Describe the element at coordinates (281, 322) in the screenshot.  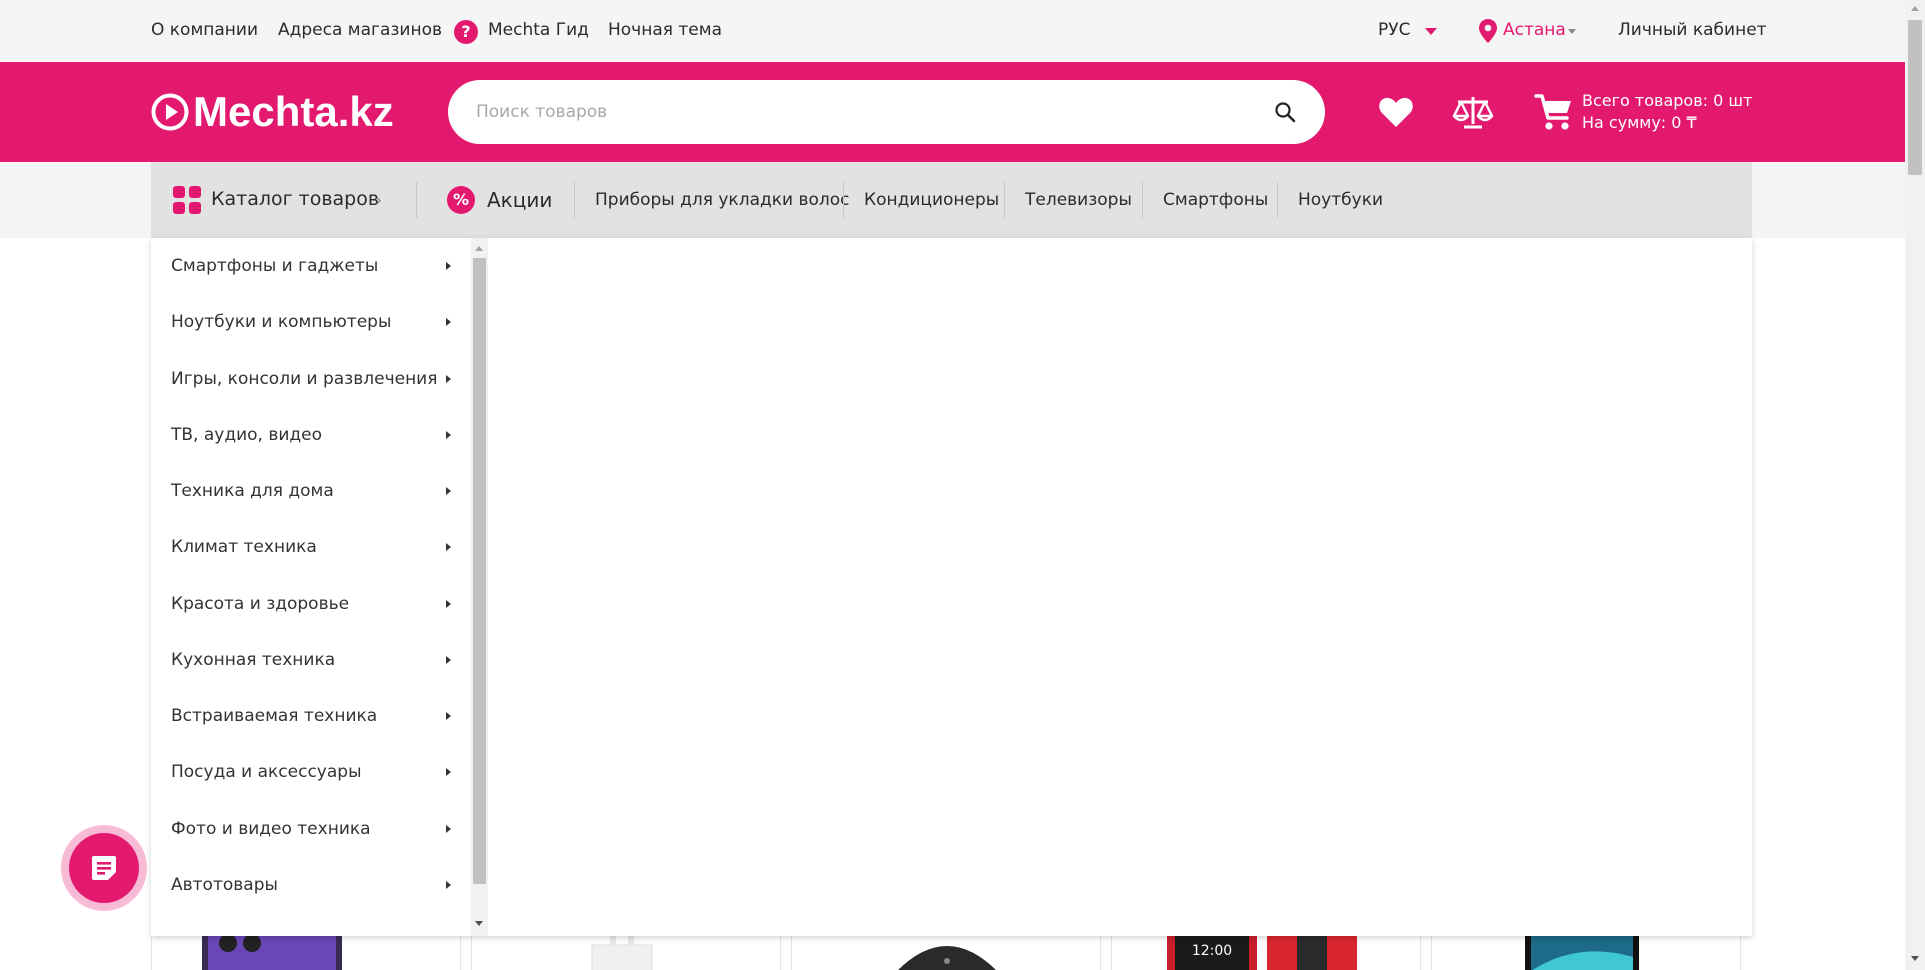
I see `category-label: Ноутбуки и компьютеры` at that location.